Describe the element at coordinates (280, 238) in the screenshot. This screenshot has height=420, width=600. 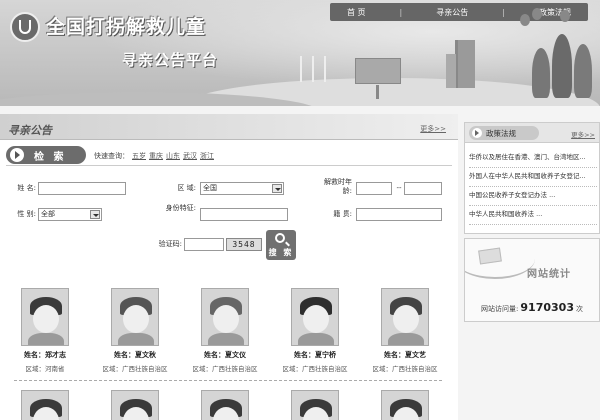
I see `search-icon` at that location.